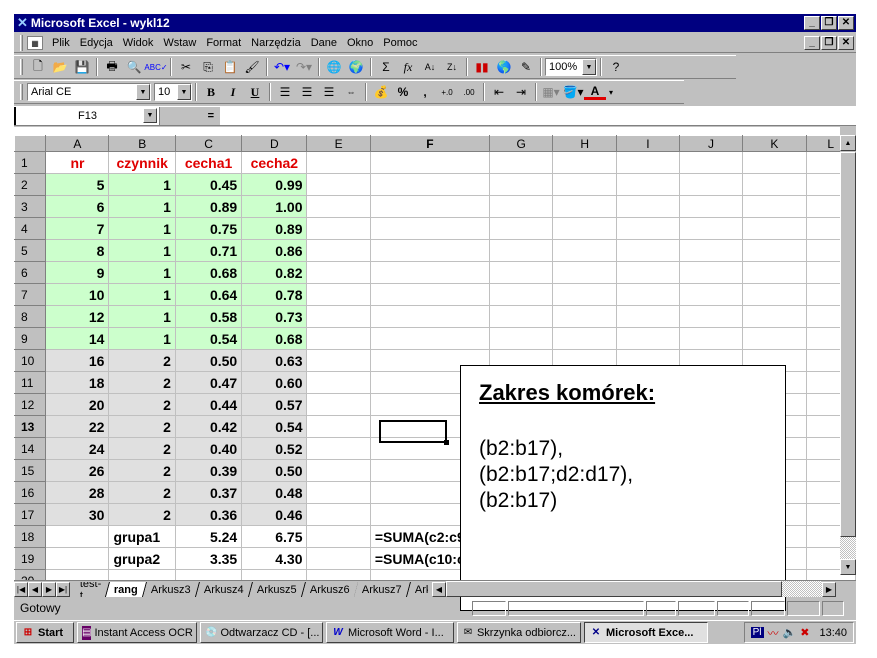 The height and width of the screenshot is (658, 877). I want to click on cell-h9, so click(584, 338).